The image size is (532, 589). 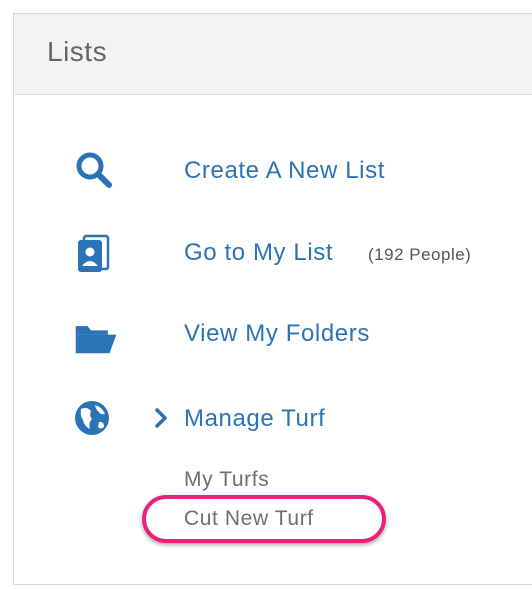 I want to click on globe-icon, so click(x=94, y=418).